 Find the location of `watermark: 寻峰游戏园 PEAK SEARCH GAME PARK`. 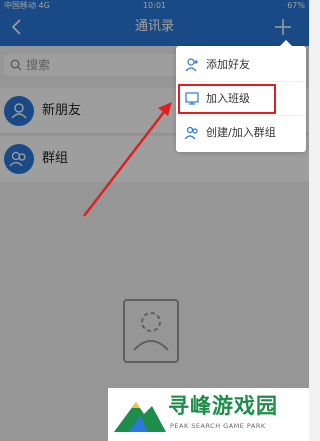

watermark: 寻峰游戏园 PEAK SEARCH GAME PARK is located at coordinates (208, 414).